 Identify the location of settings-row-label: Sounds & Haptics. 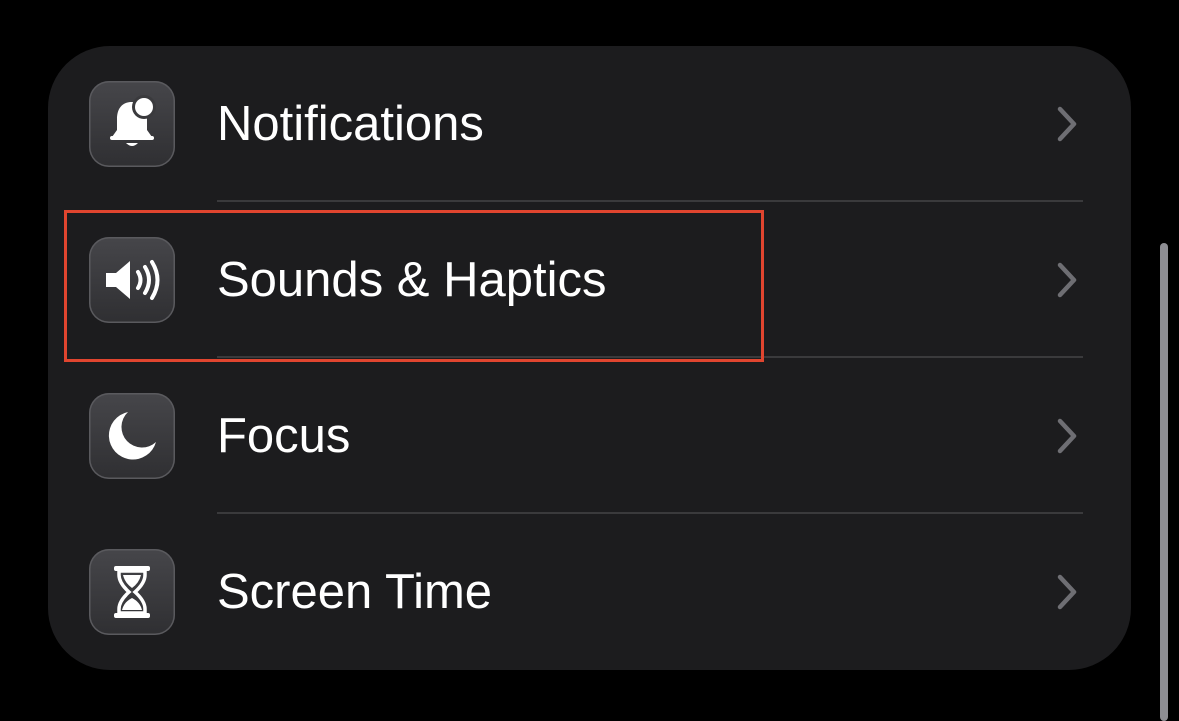
(412, 280).